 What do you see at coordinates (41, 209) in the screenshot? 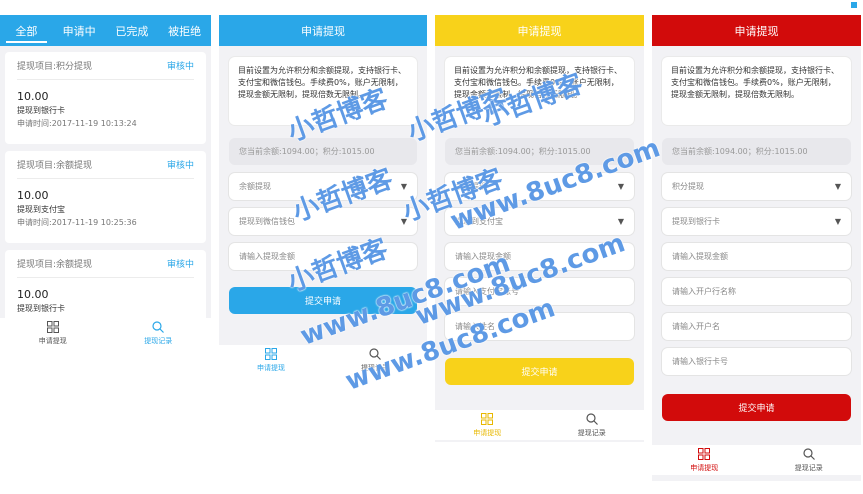
I see `record-target: 提现到支付宝` at bounding box center [41, 209].